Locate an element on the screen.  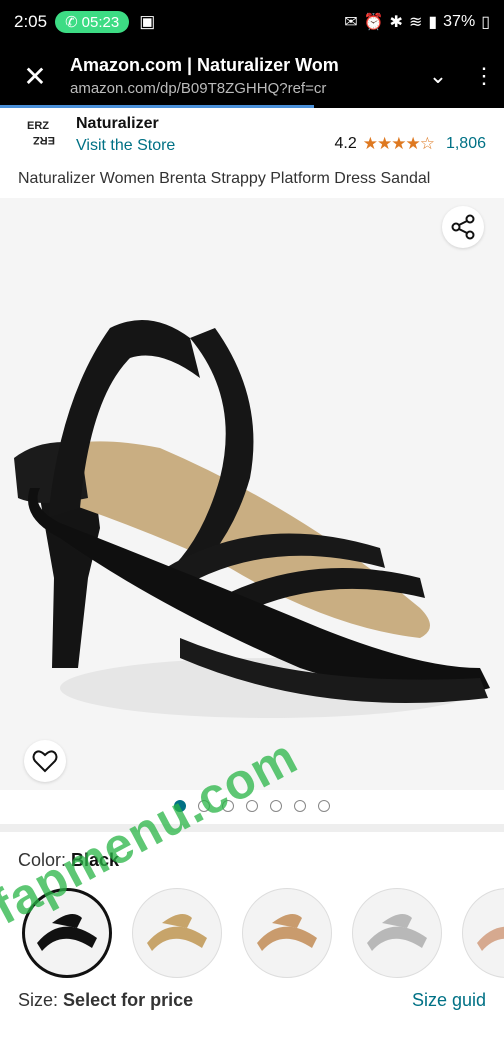
rating-value: 4.2 is located at coordinates (345, 143).